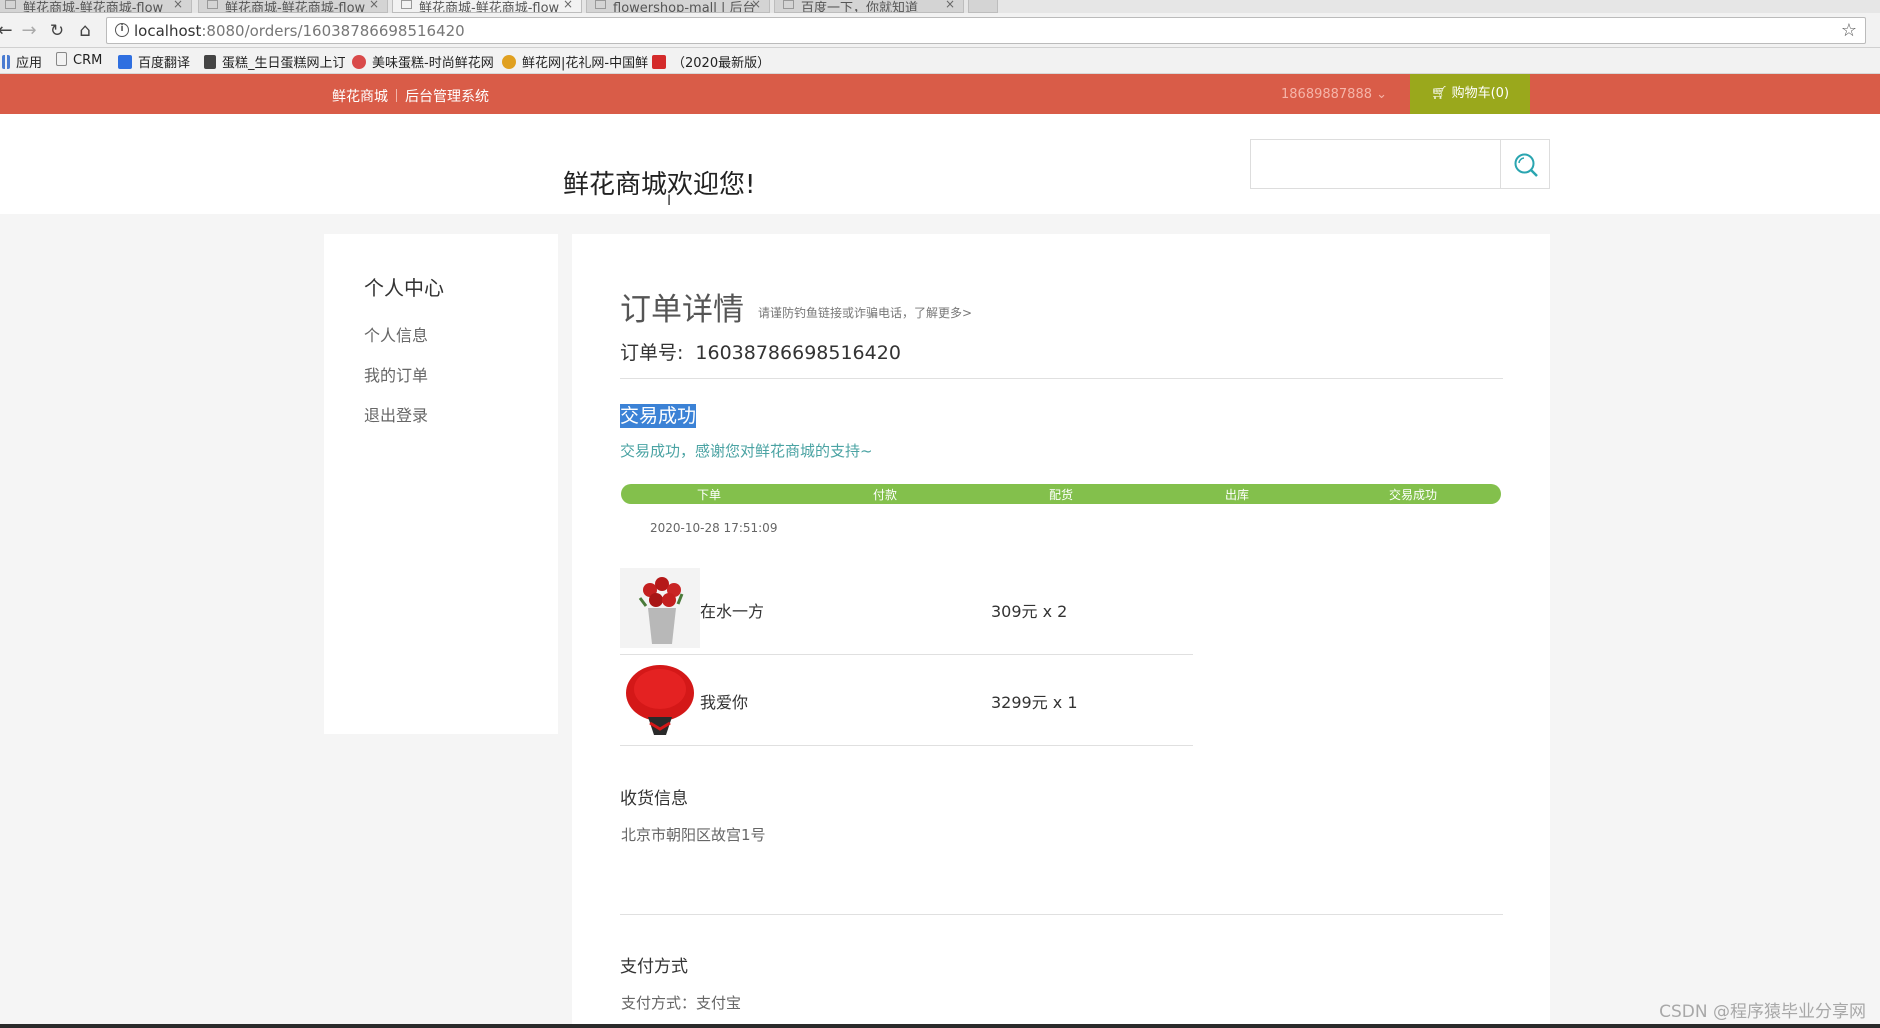 The height and width of the screenshot is (1028, 1880). I want to click on product-image-rose-bouquet, so click(660, 699).